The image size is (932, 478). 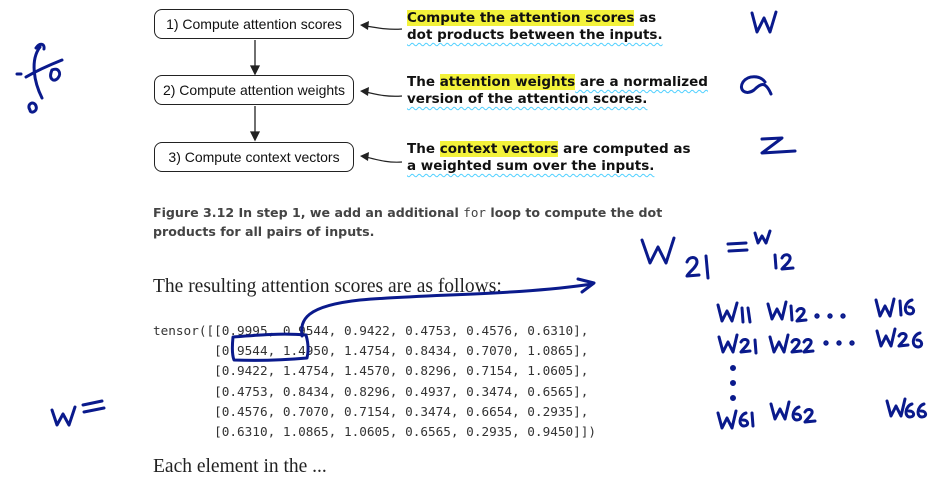 I want to click on ink-w16, so click(x=895, y=307).